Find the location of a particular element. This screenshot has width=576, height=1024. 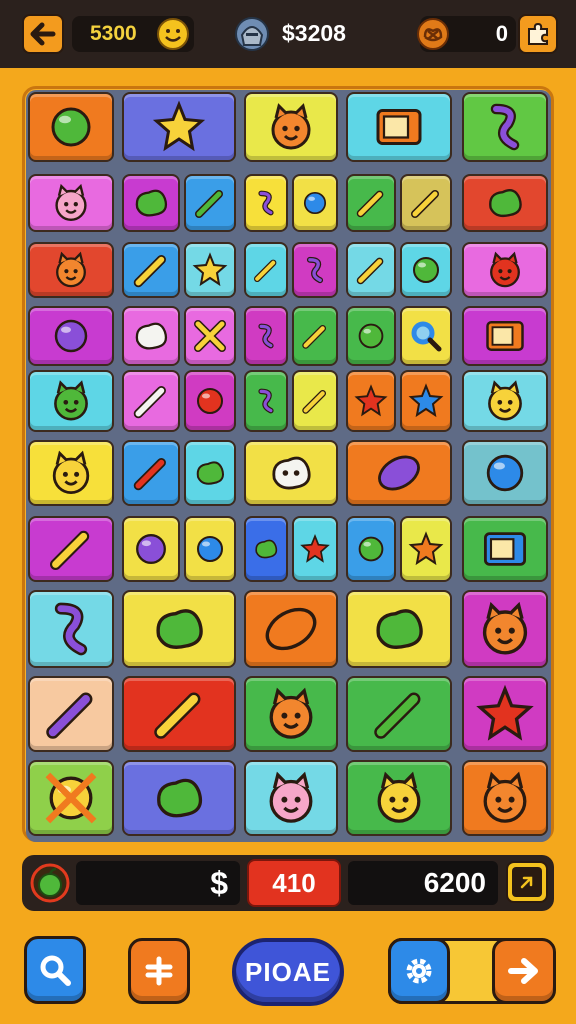

cloud-icon is located at coordinates (151, 336).